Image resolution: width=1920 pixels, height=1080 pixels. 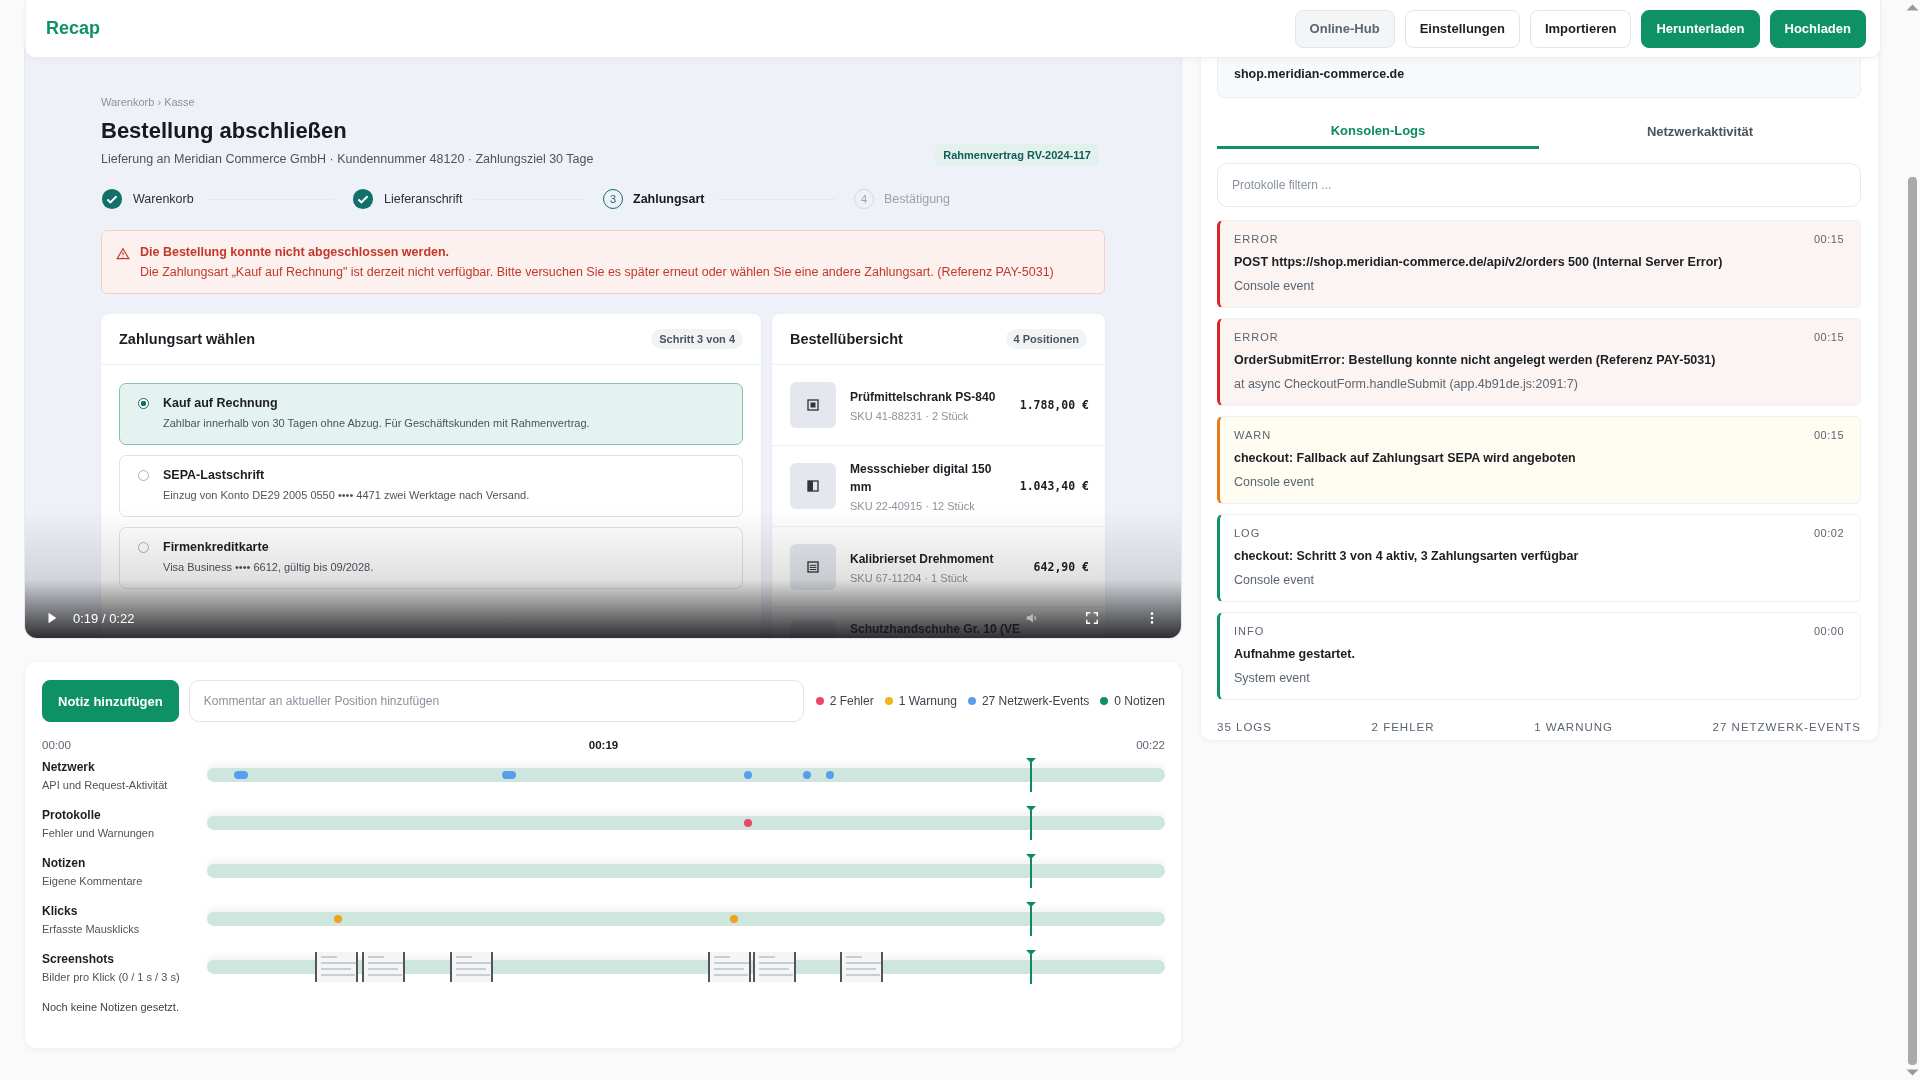 What do you see at coordinates (603, 745) in the screenshot?
I see `current-time: 00:19` at bounding box center [603, 745].